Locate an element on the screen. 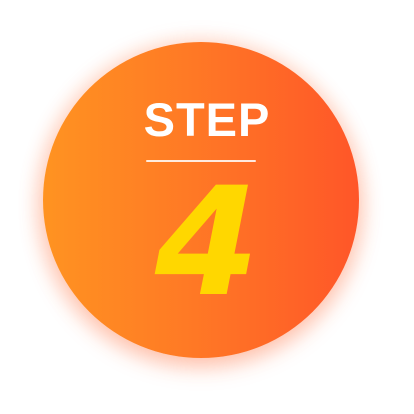 This screenshot has height=414, width=414. step-number: 4 is located at coordinates (207, 243).